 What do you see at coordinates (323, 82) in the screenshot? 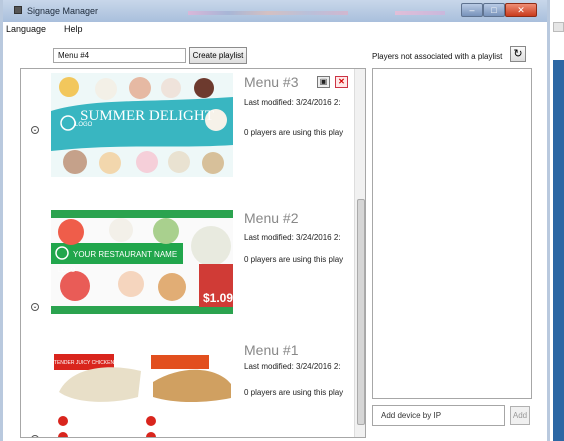
I see `copy-icon: ▣` at bounding box center [323, 82].